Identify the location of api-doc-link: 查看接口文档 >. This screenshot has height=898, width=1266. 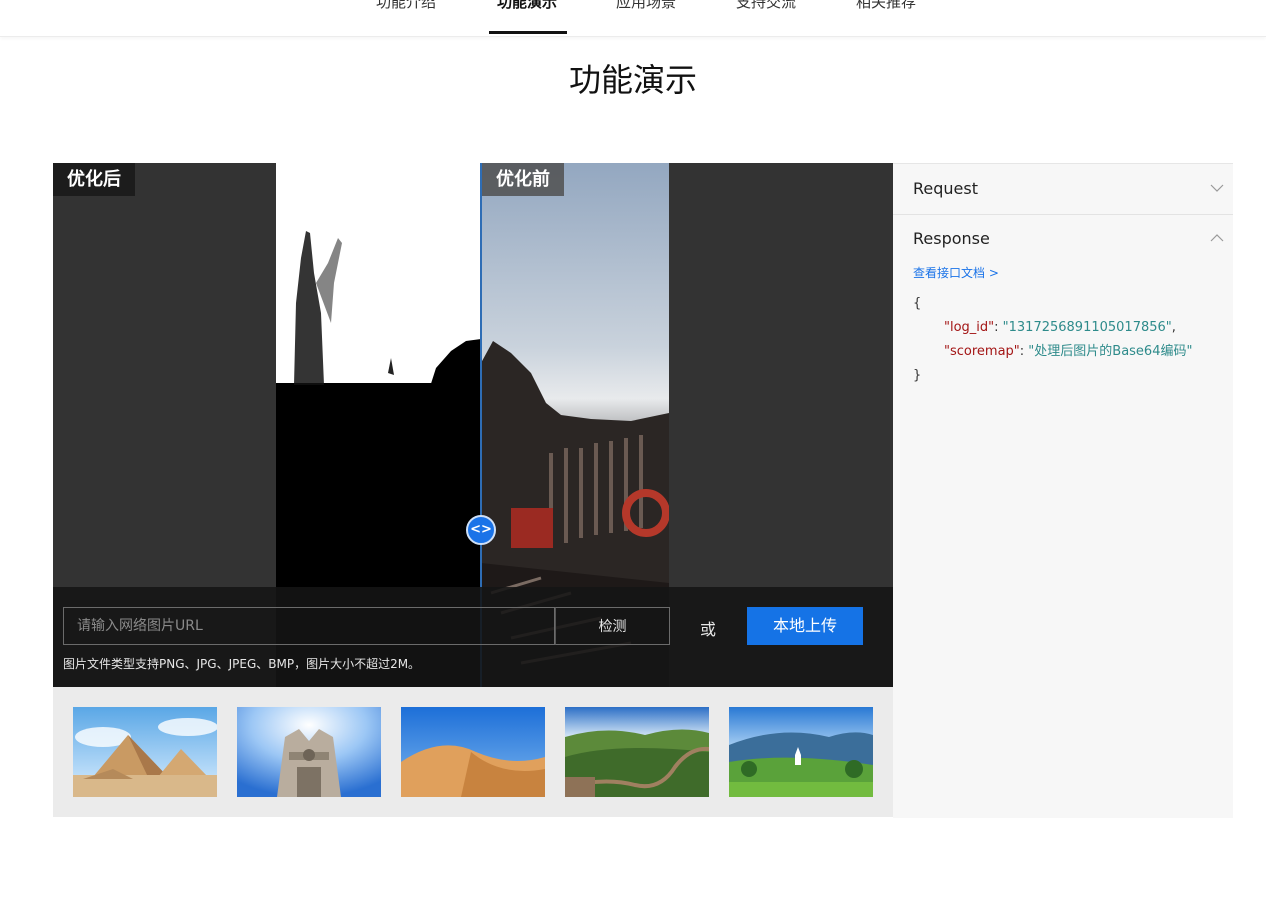
(956, 272).